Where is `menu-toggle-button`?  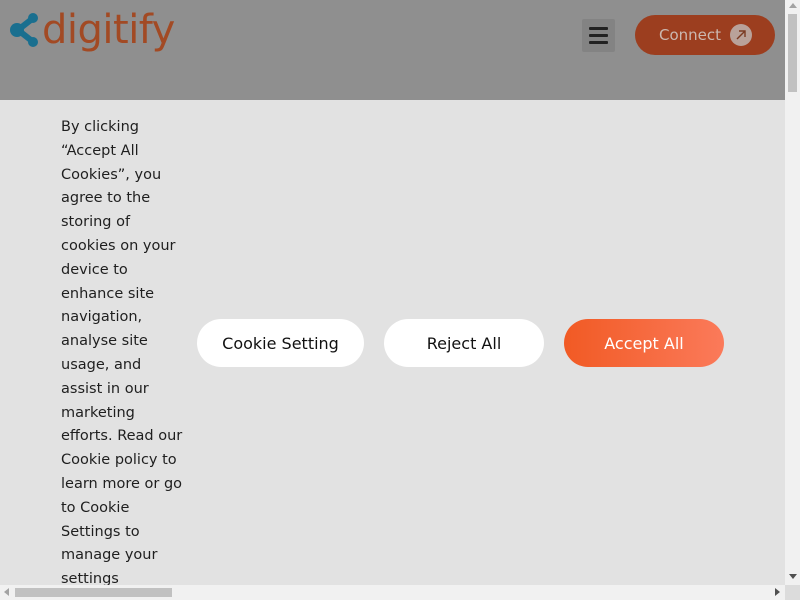 menu-toggle-button is located at coordinates (598, 35).